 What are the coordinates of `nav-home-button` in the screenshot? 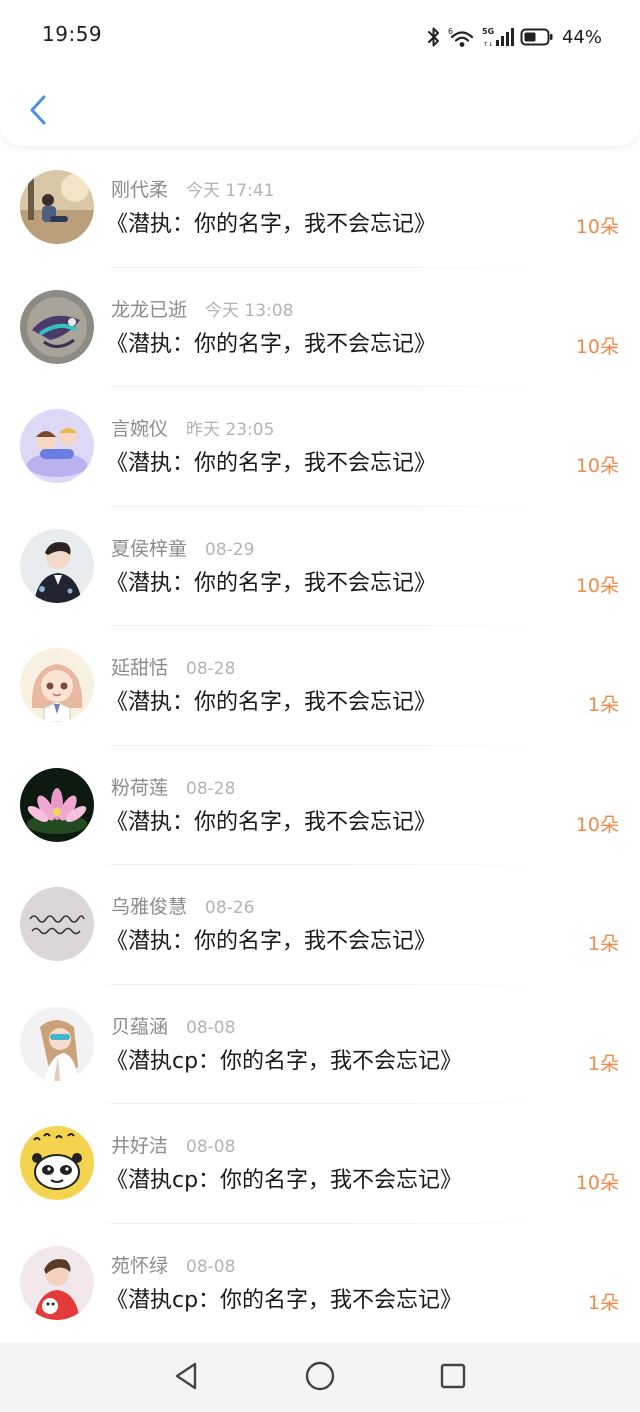 It's located at (320, 1378).